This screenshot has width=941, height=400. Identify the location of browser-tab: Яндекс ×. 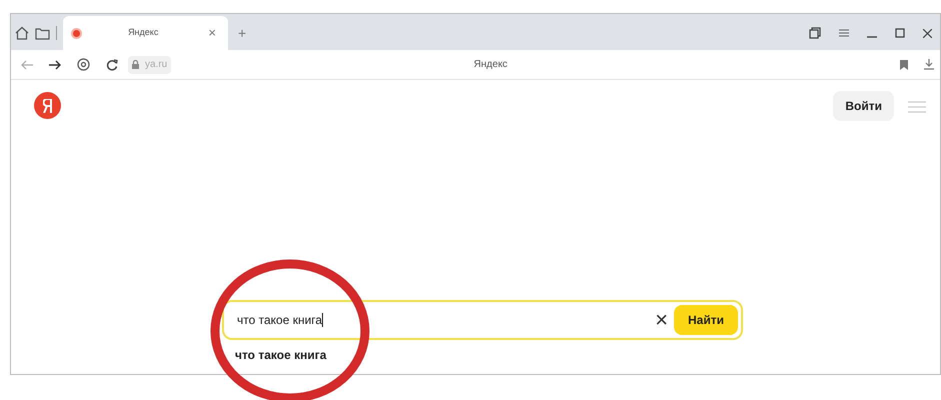
(145, 33).